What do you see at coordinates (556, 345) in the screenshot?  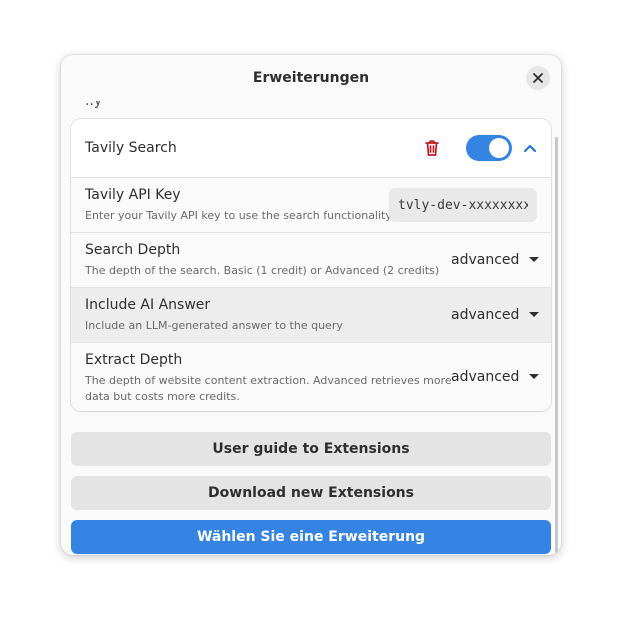 I see `scrollbar` at bounding box center [556, 345].